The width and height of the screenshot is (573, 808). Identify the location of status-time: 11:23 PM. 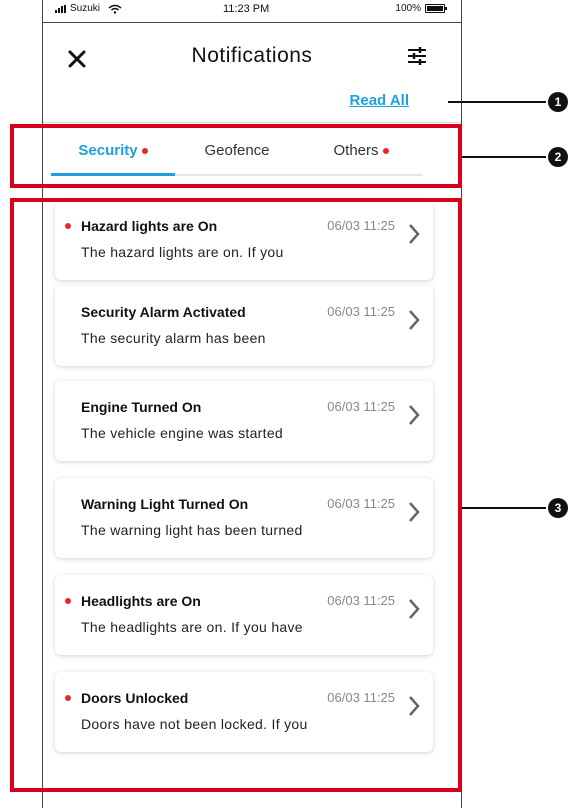
(246, 9).